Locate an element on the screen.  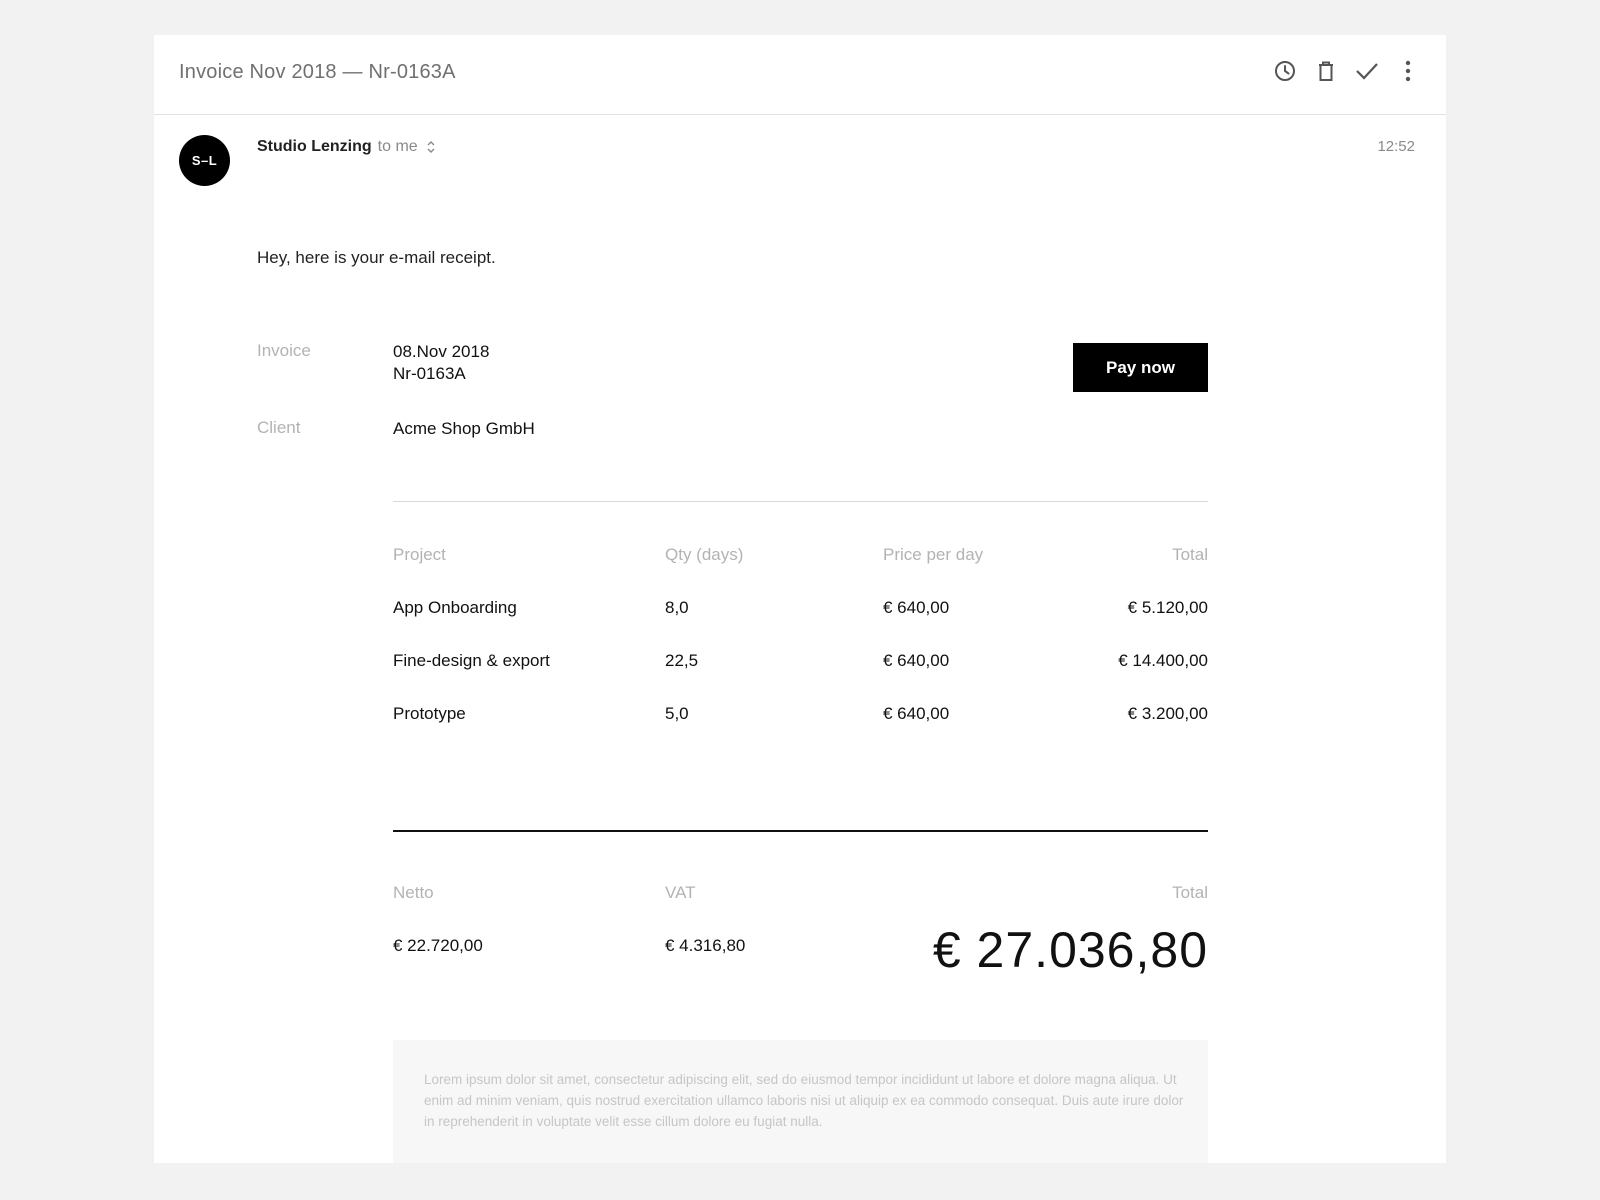
more-vertical-icon is located at coordinates (1408, 71).